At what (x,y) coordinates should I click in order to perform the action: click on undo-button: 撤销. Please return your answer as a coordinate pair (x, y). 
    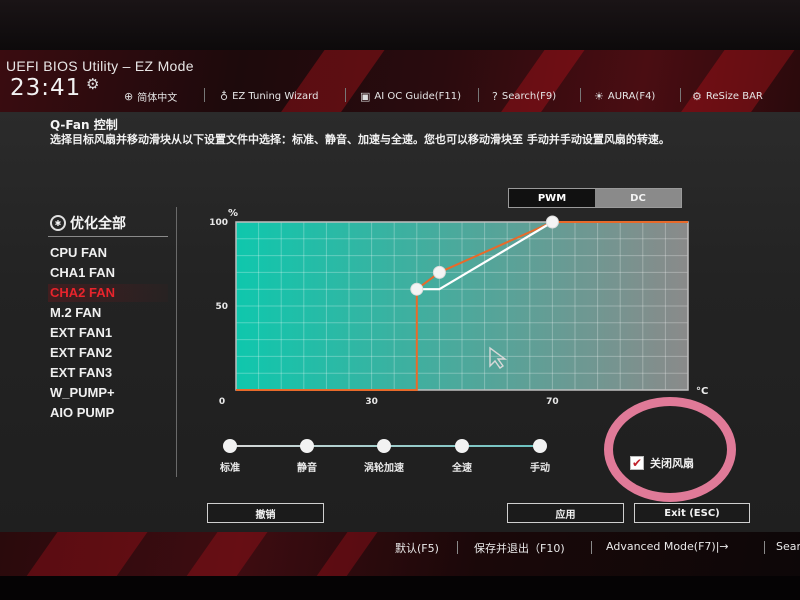
    Looking at the image, I should click on (265, 513).